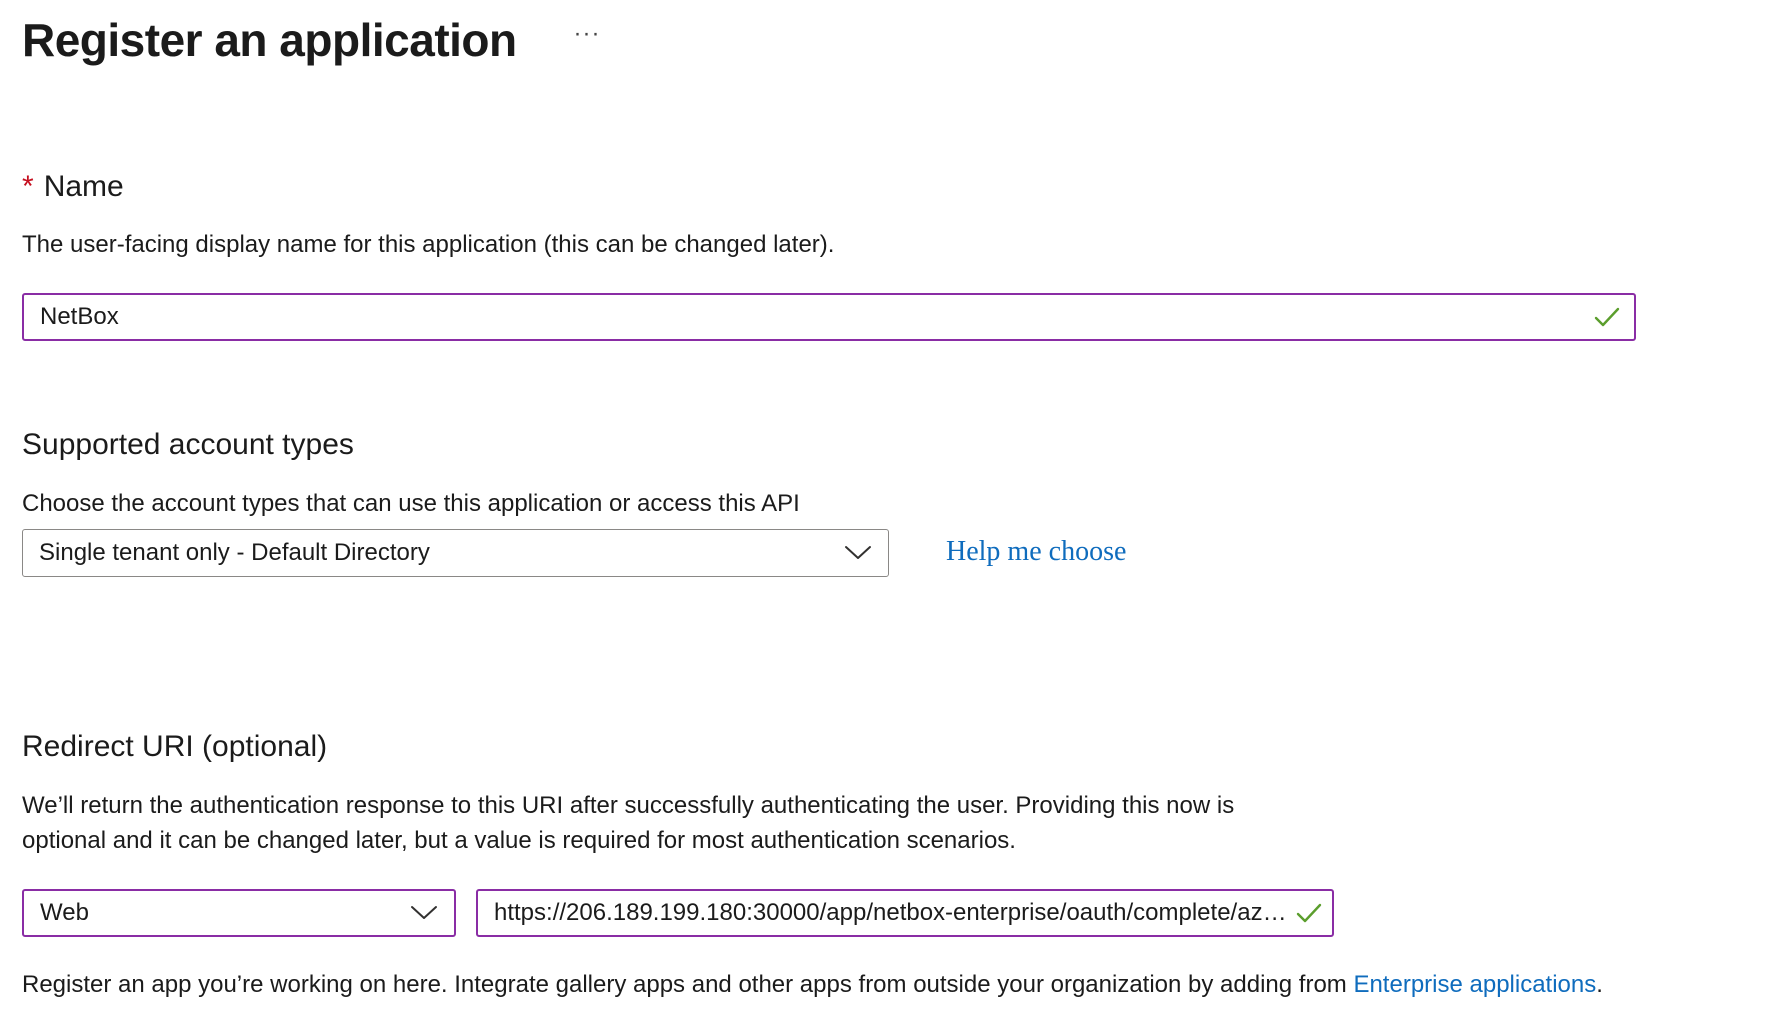  I want to click on platform-dropdown: Web, so click(239, 913).